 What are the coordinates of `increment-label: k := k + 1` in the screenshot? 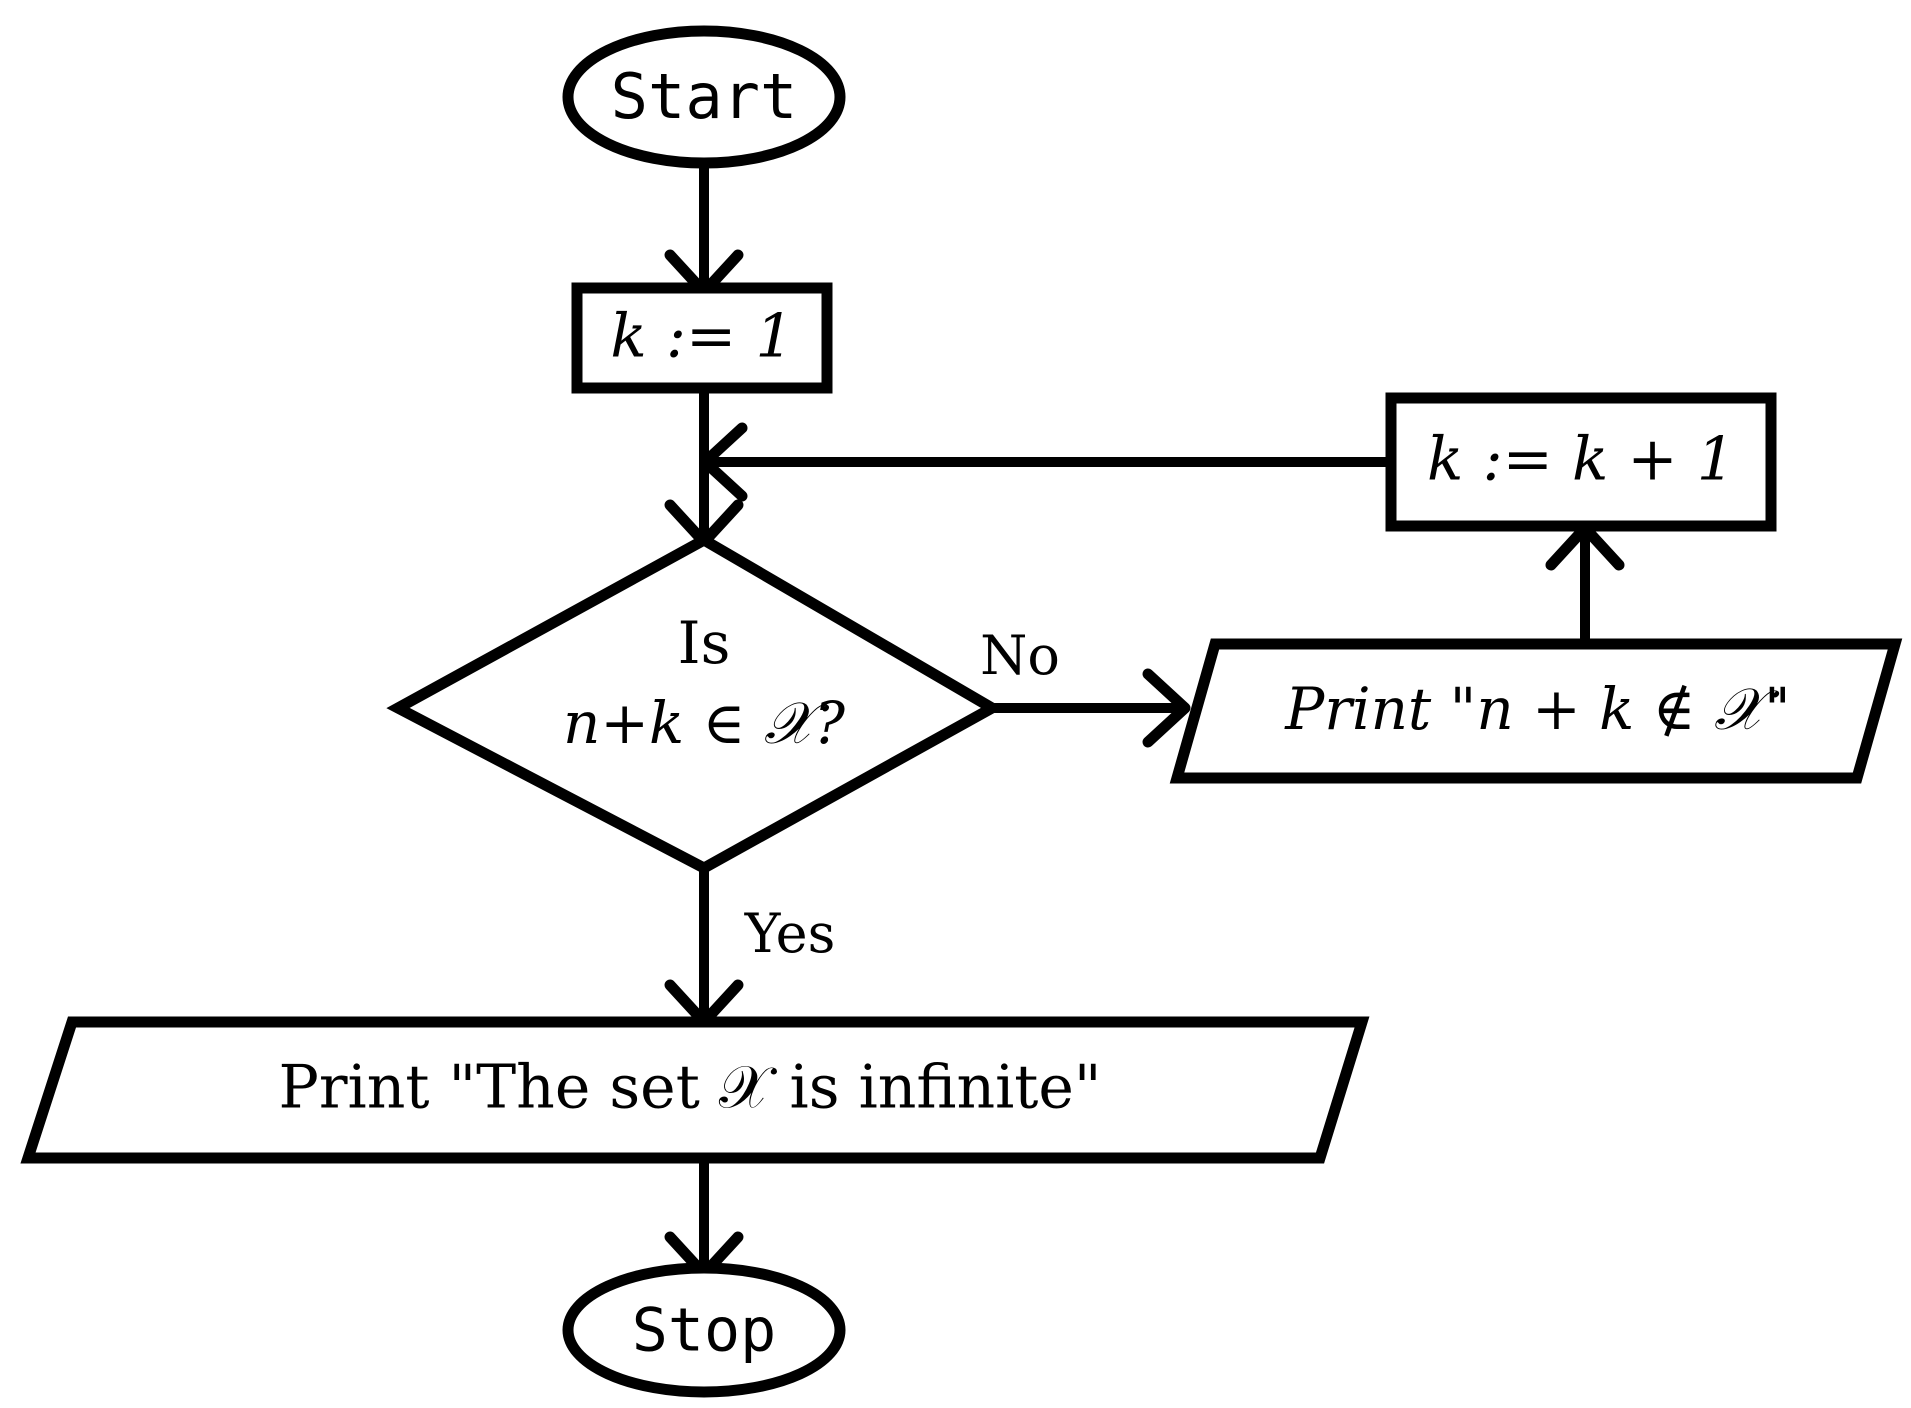 It's located at (1581, 460).